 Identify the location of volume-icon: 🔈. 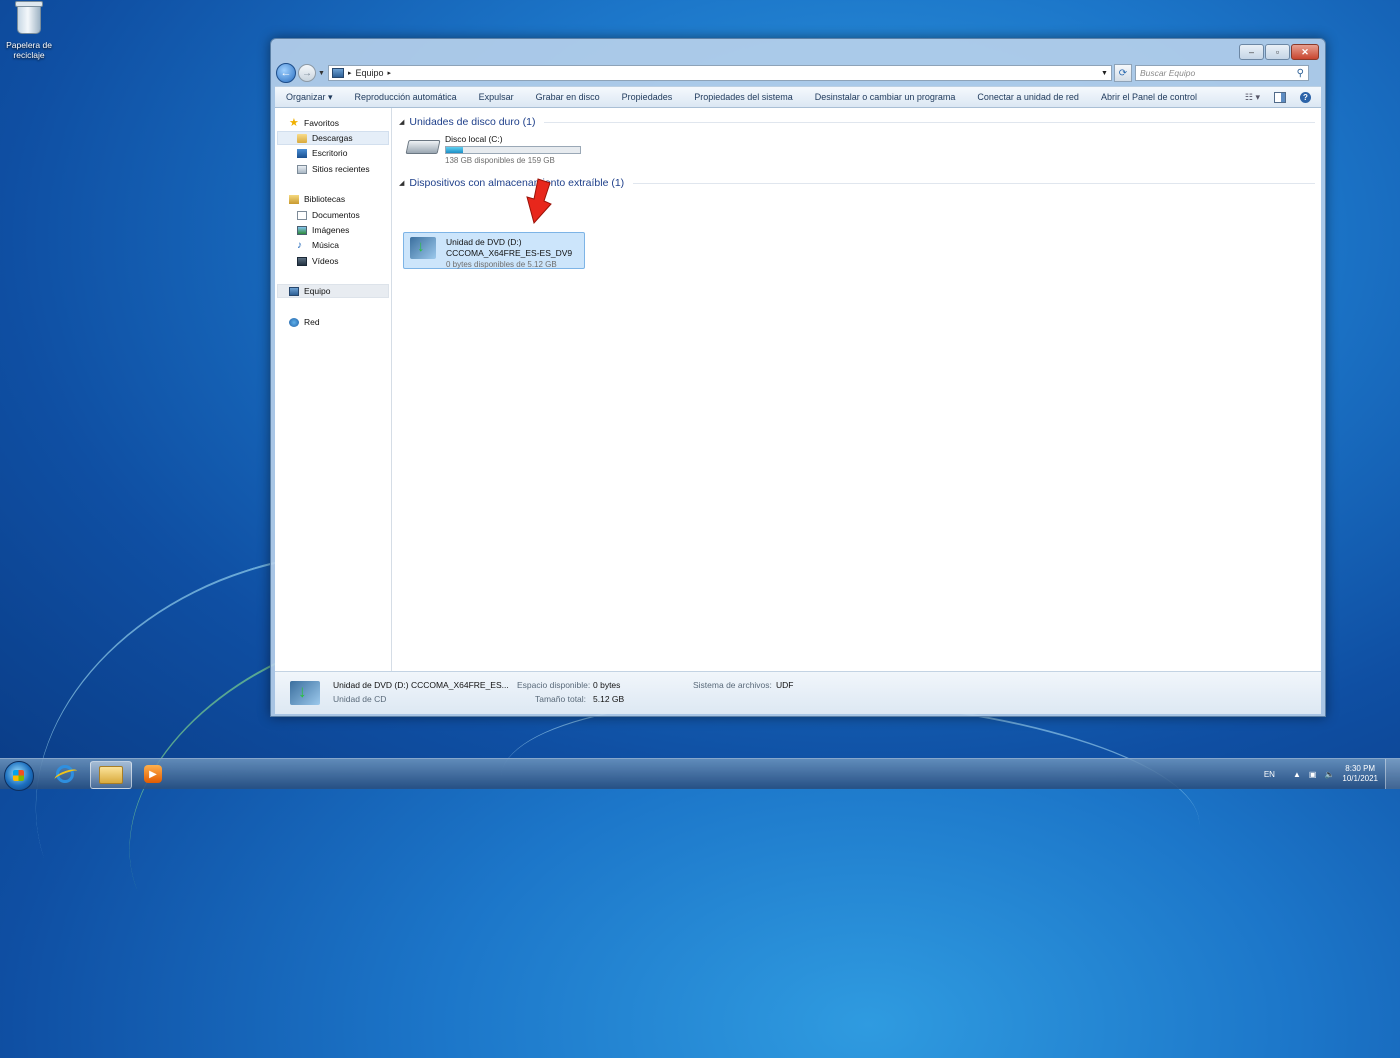
(1329, 774).